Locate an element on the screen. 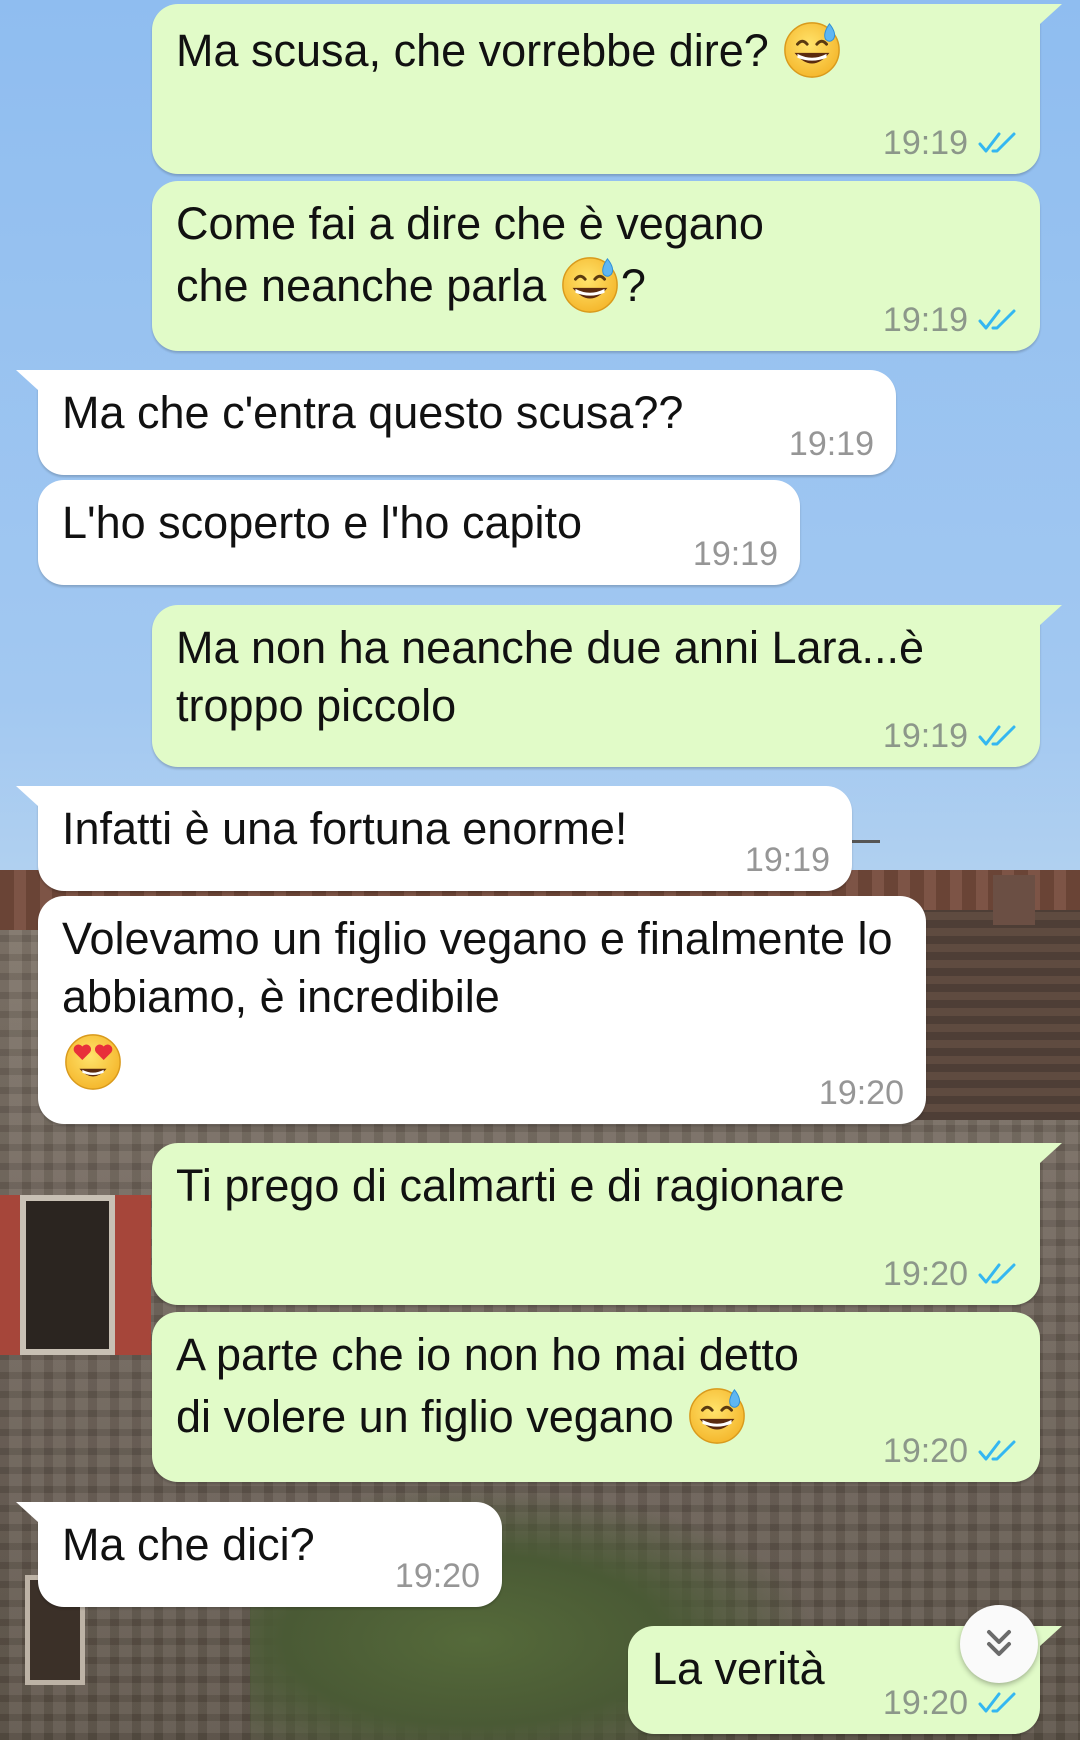 The height and width of the screenshot is (1740, 1080). message-text: La verità is located at coordinates (738, 1668).